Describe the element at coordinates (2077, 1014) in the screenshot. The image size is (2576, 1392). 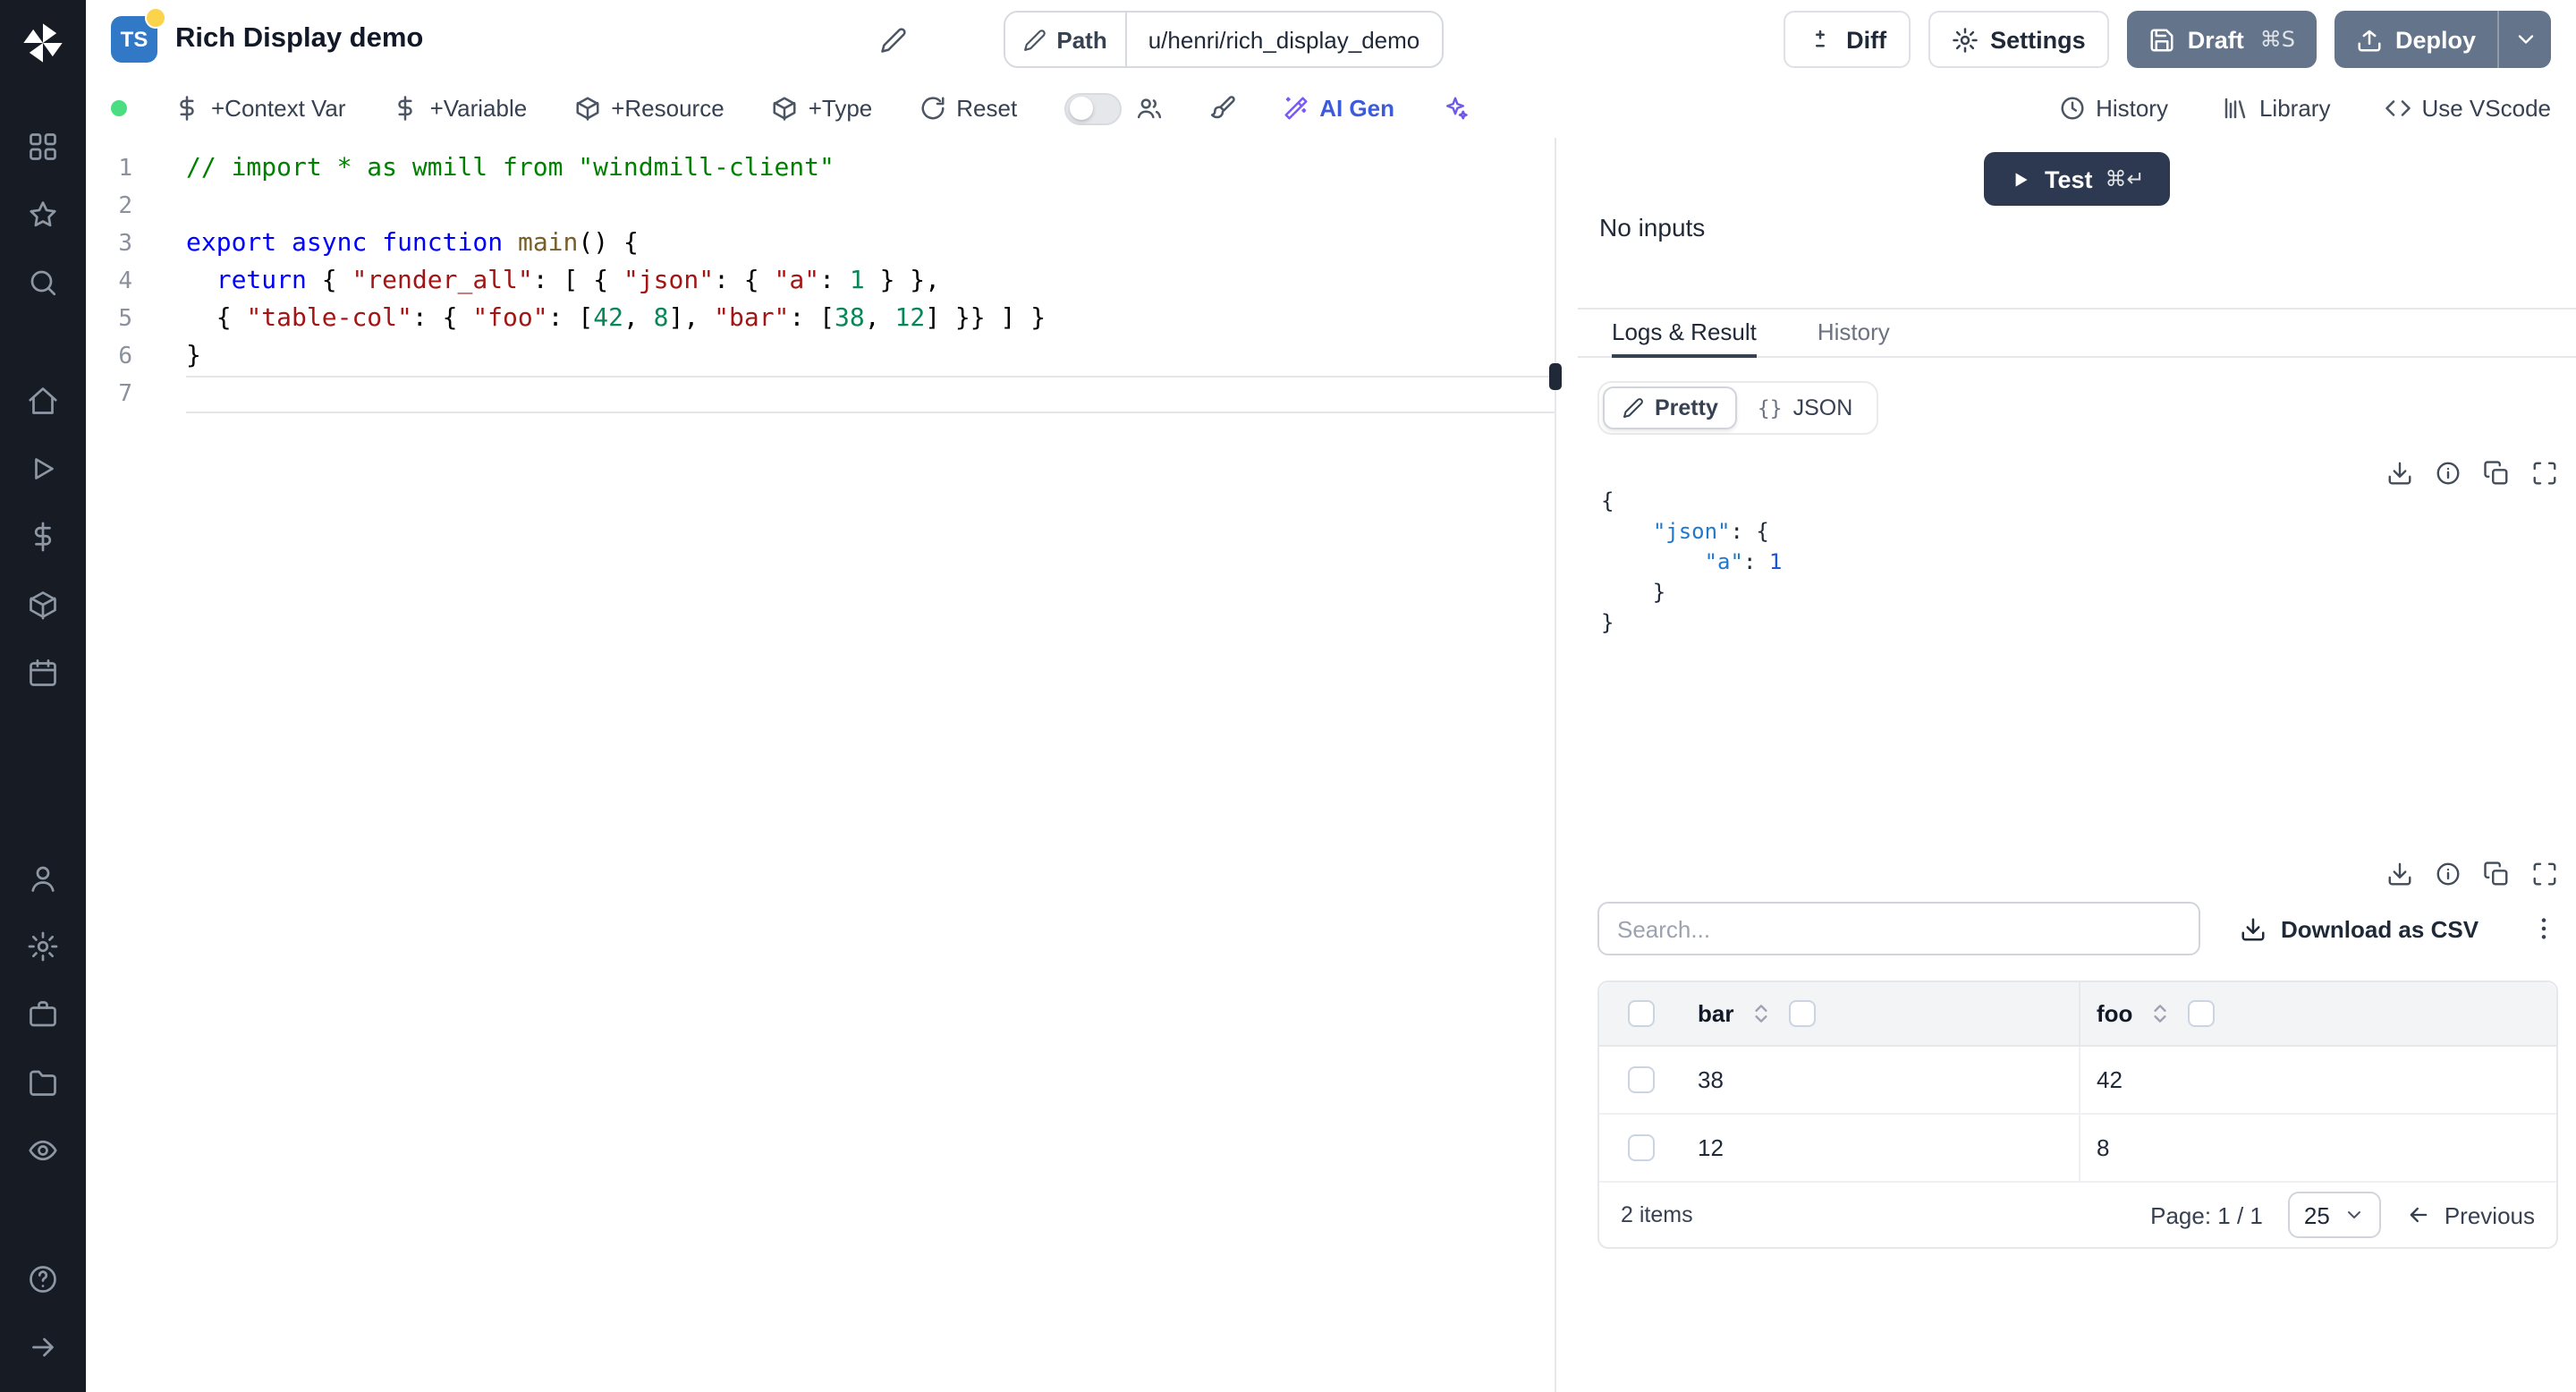
I see `table-header: bar foo` at that location.